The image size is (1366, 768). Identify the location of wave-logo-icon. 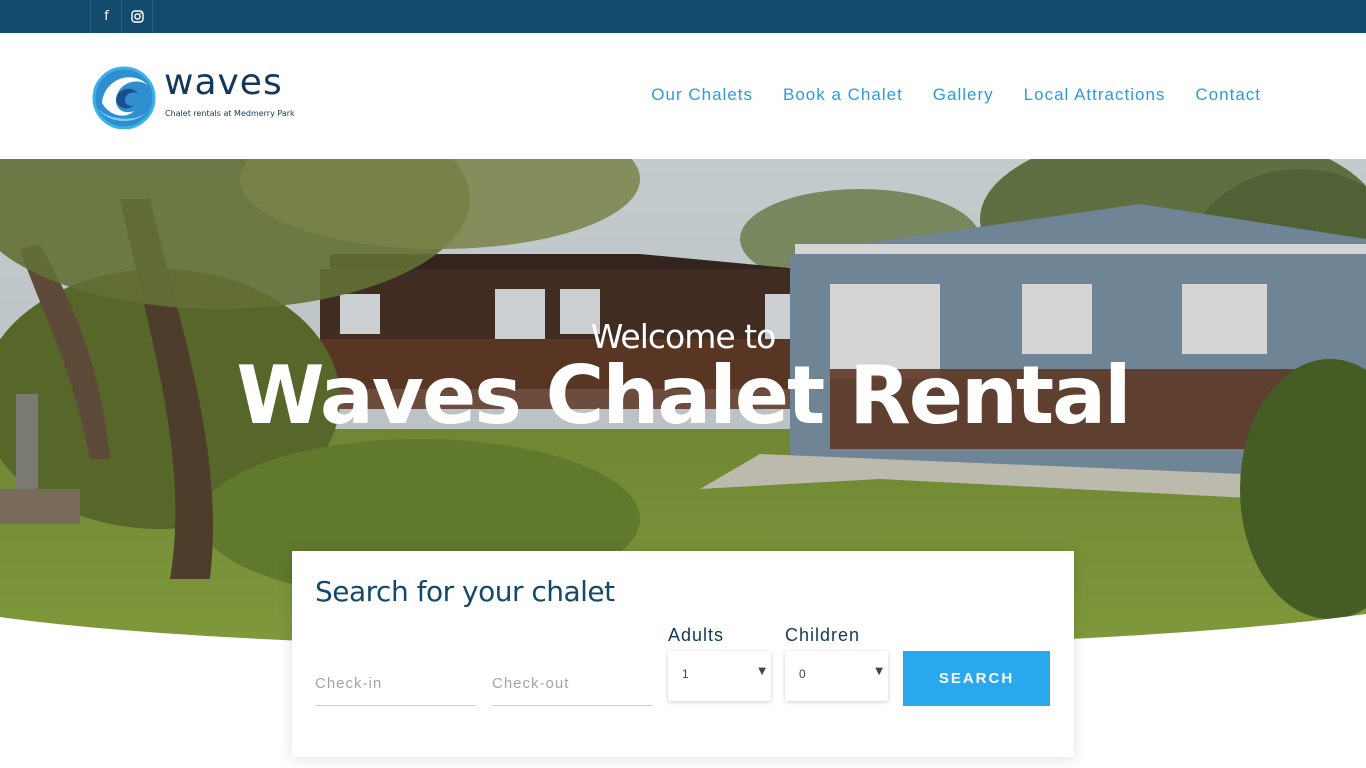
(124, 97).